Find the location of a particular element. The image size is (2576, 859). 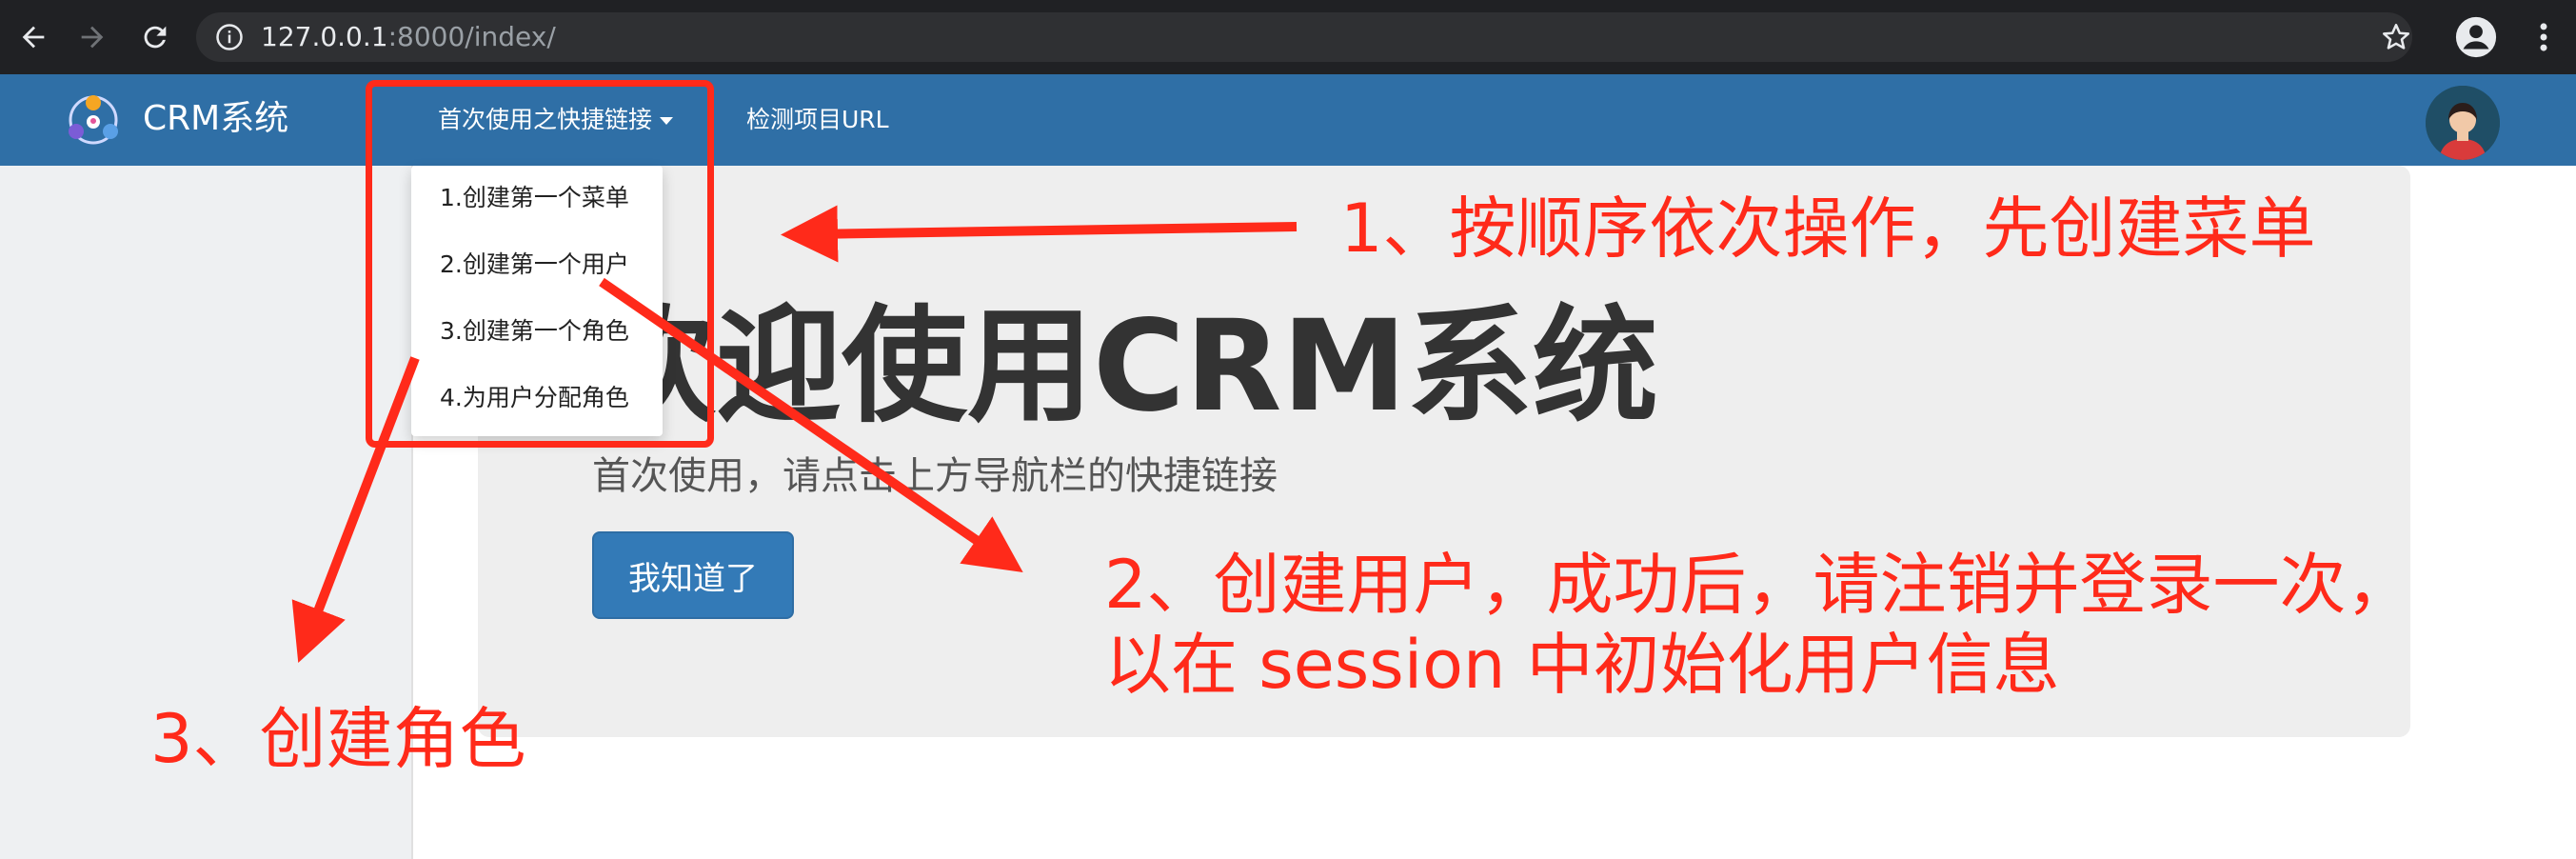

annotation-step-2-line2: 以在 session 中初始化用户信息 is located at coordinates (1582, 665).